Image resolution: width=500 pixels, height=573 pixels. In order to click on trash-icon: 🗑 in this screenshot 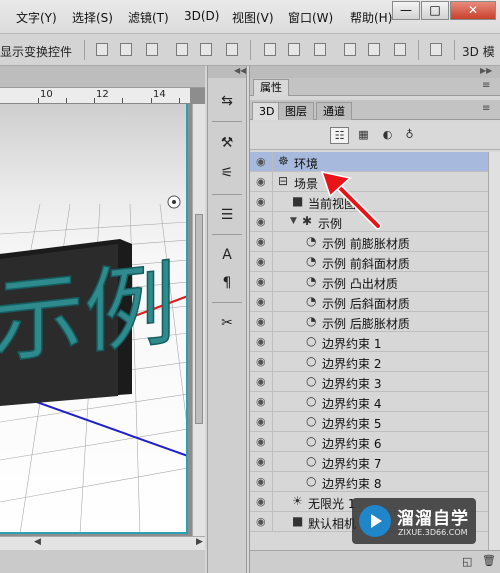, I will do `click(489, 560)`.